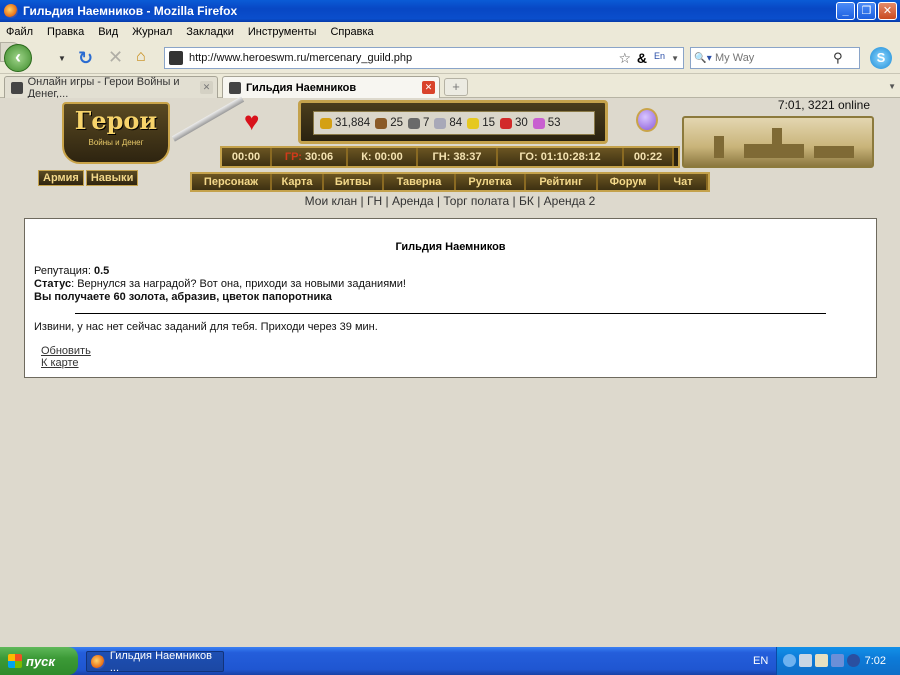 The image size is (900, 675). I want to click on menu-help: Справка, so click(351, 32).